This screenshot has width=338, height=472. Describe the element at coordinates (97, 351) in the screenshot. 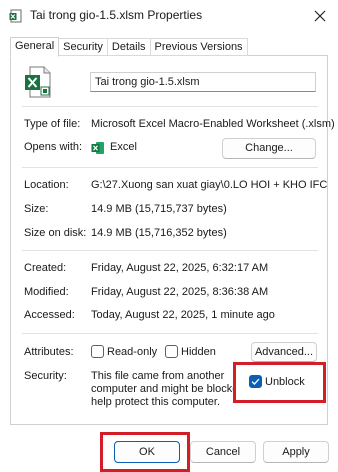

I see `readonly-checkbox` at that location.